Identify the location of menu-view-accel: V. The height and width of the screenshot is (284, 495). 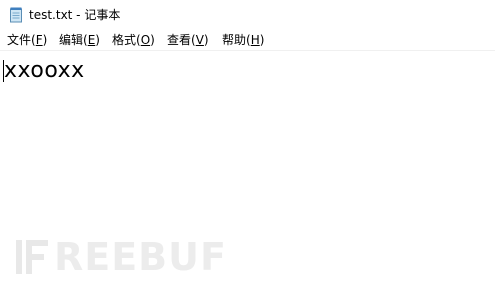
(199, 40).